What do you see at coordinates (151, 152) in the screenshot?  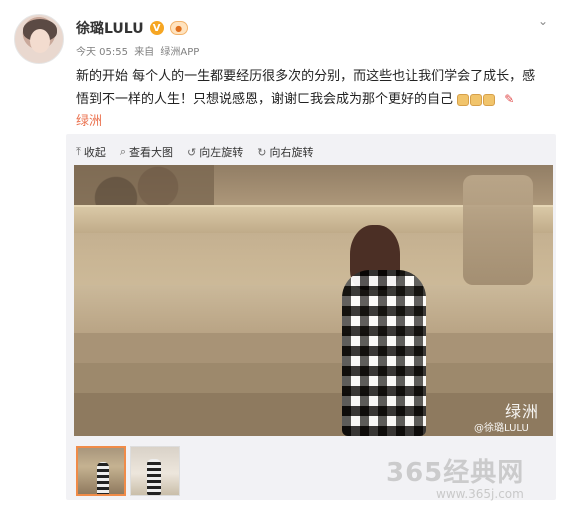 I see `view-large-label: 查看大图` at bounding box center [151, 152].